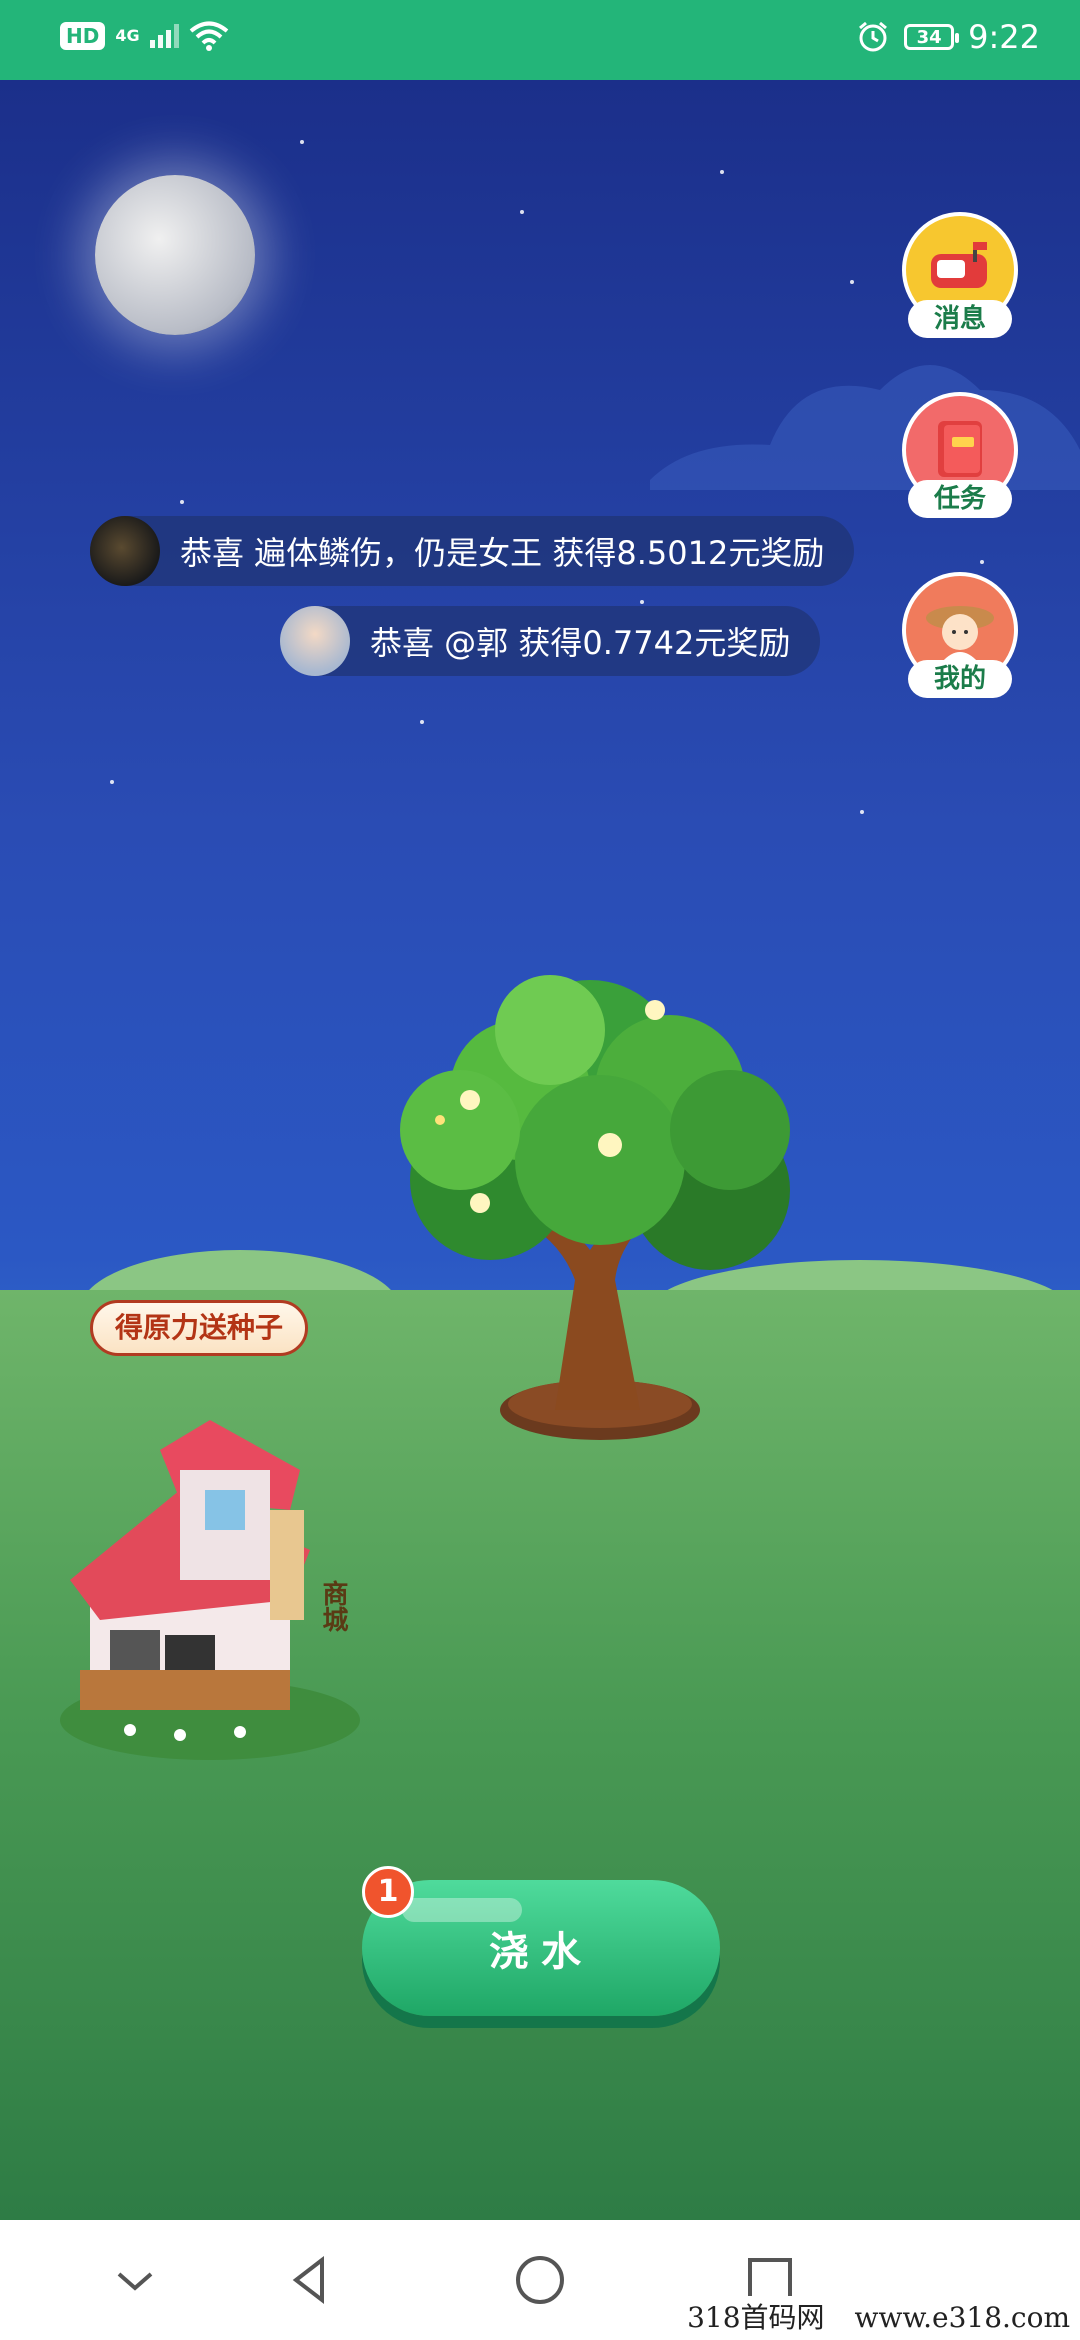 The image size is (1080, 2340). What do you see at coordinates (1004, 37) in the screenshot?
I see `clock: 9:22` at bounding box center [1004, 37].